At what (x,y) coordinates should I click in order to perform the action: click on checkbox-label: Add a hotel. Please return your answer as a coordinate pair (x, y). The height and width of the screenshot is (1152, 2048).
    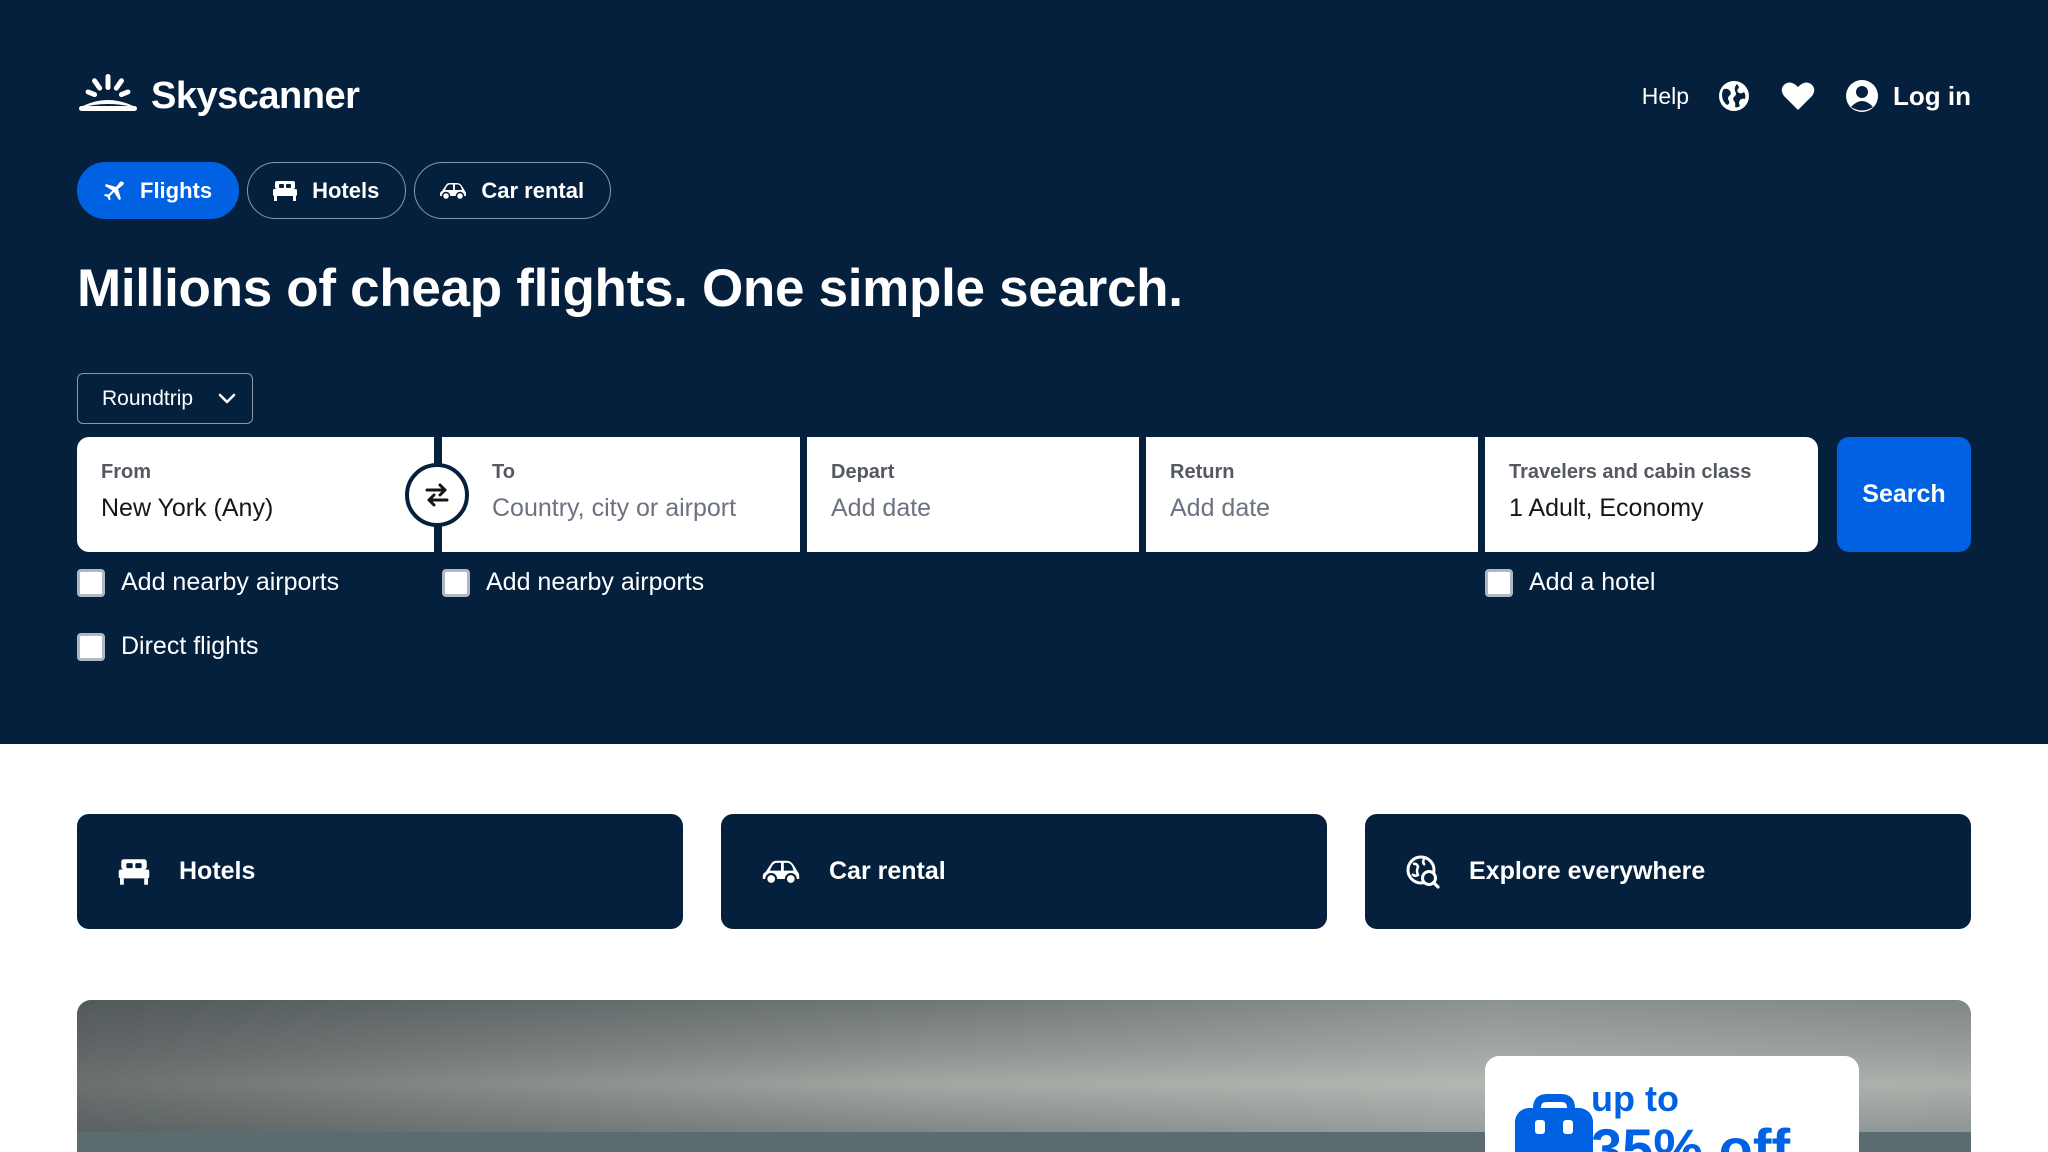
    Looking at the image, I should click on (1592, 582).